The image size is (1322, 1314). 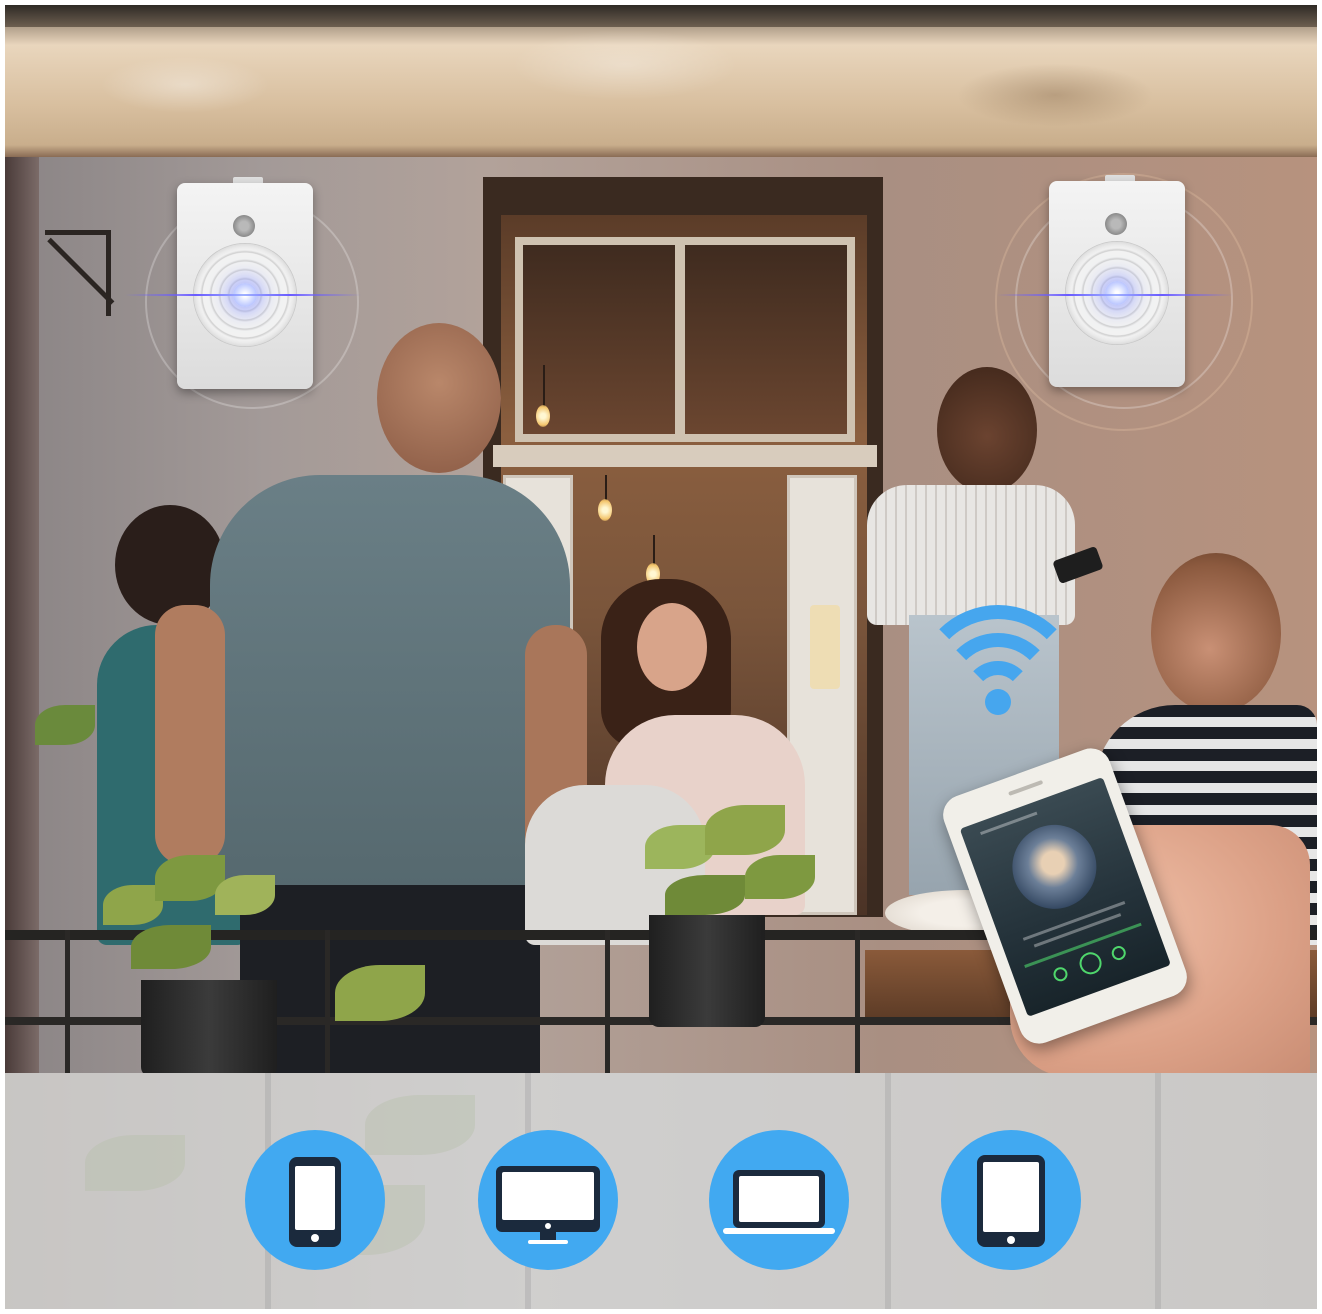 I want to click on previous-track-icon, so click(x=1060, y=974).